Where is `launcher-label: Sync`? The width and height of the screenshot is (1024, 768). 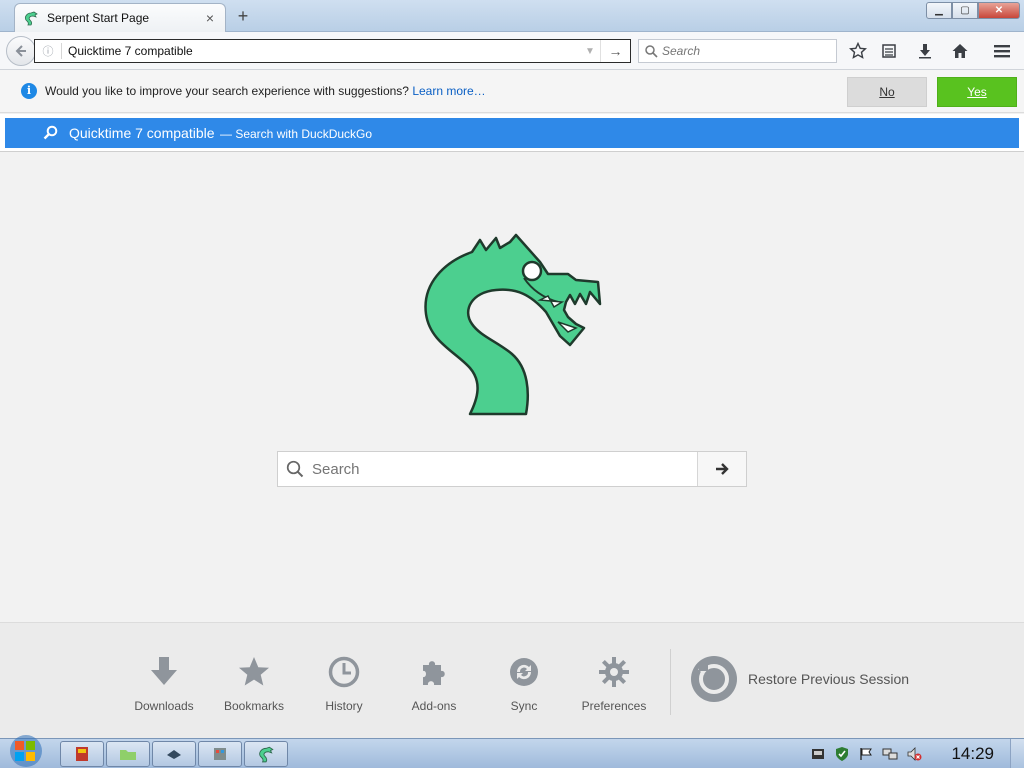
launcher-label: Sync is located at coordinates (524, 706).